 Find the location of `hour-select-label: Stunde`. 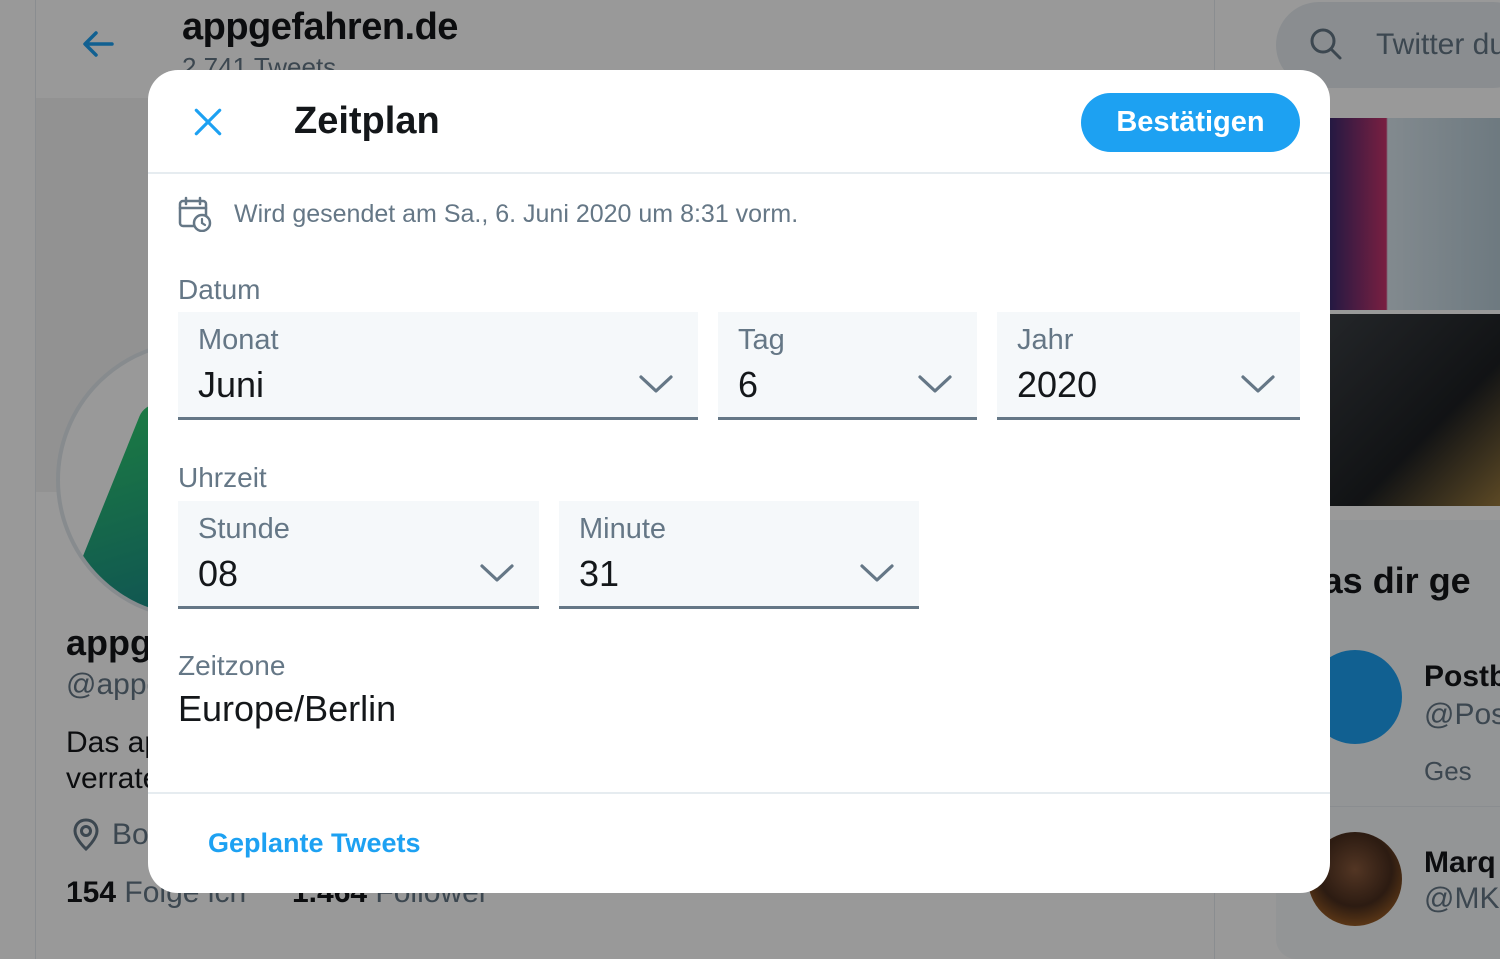

hour-select-label: Stunde is located at coordinates (244, 529).